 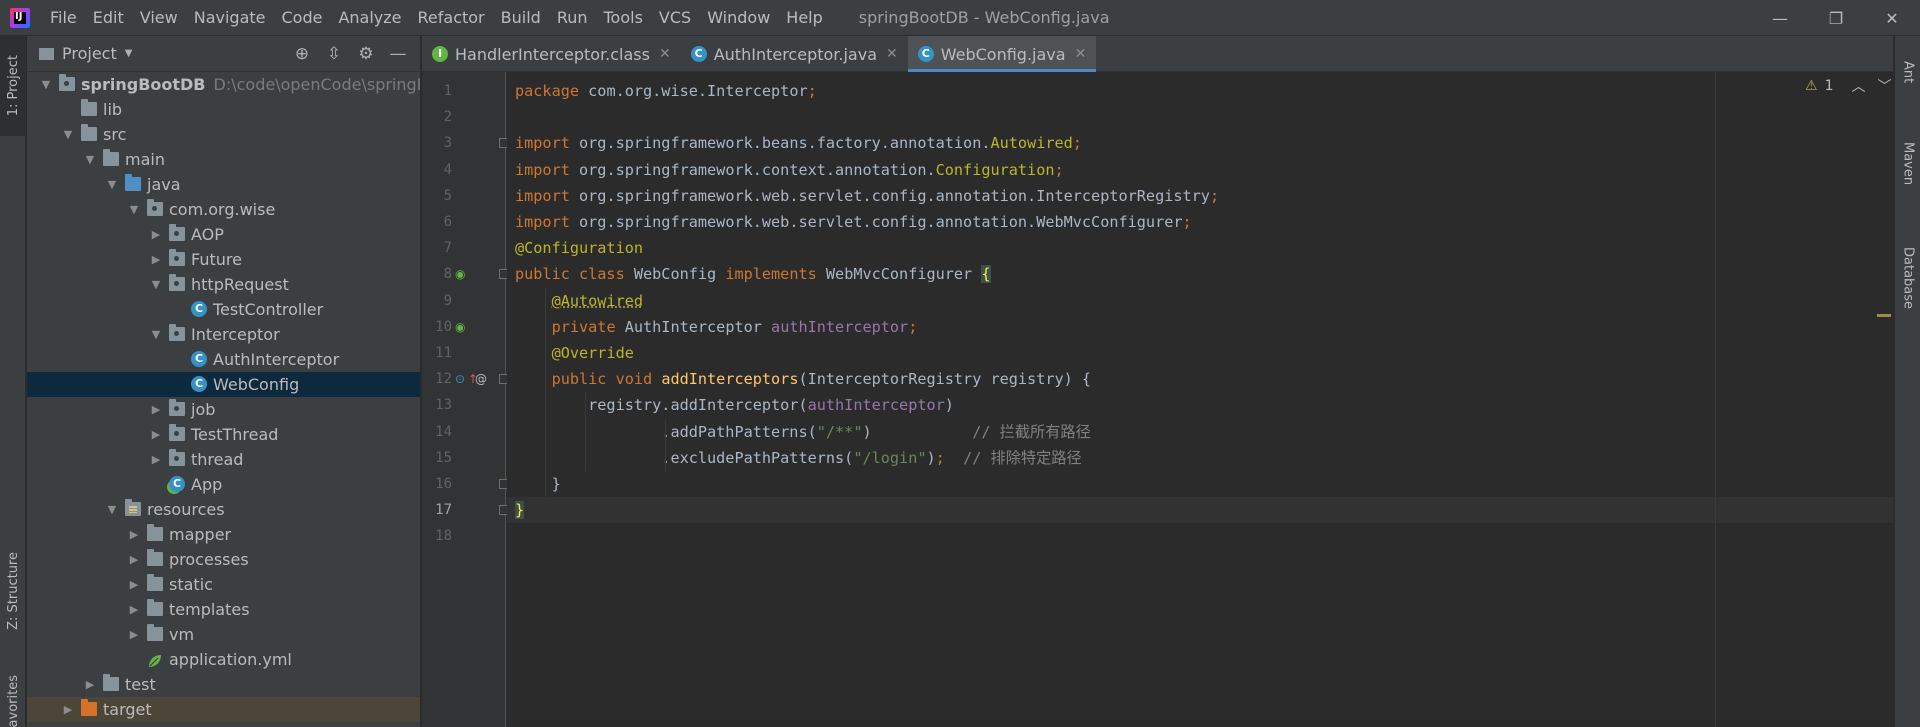 I want to click on code-line, so click(x=1200, y=117).